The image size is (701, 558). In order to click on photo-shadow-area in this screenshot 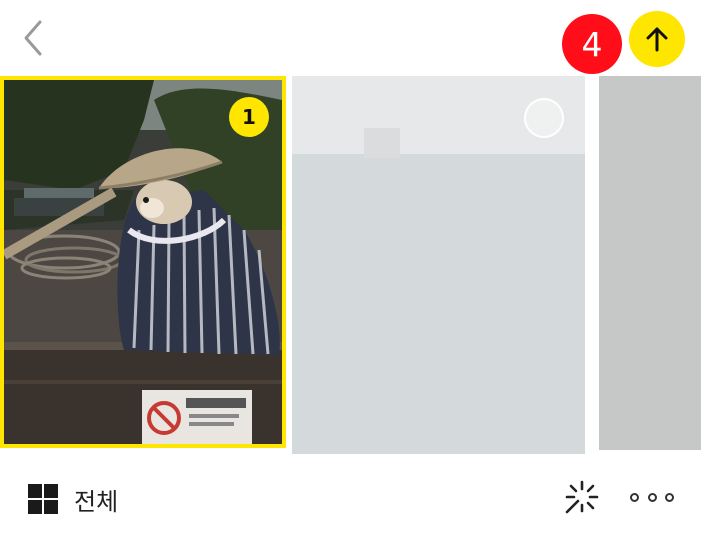, I will do `click(382, 143)`.